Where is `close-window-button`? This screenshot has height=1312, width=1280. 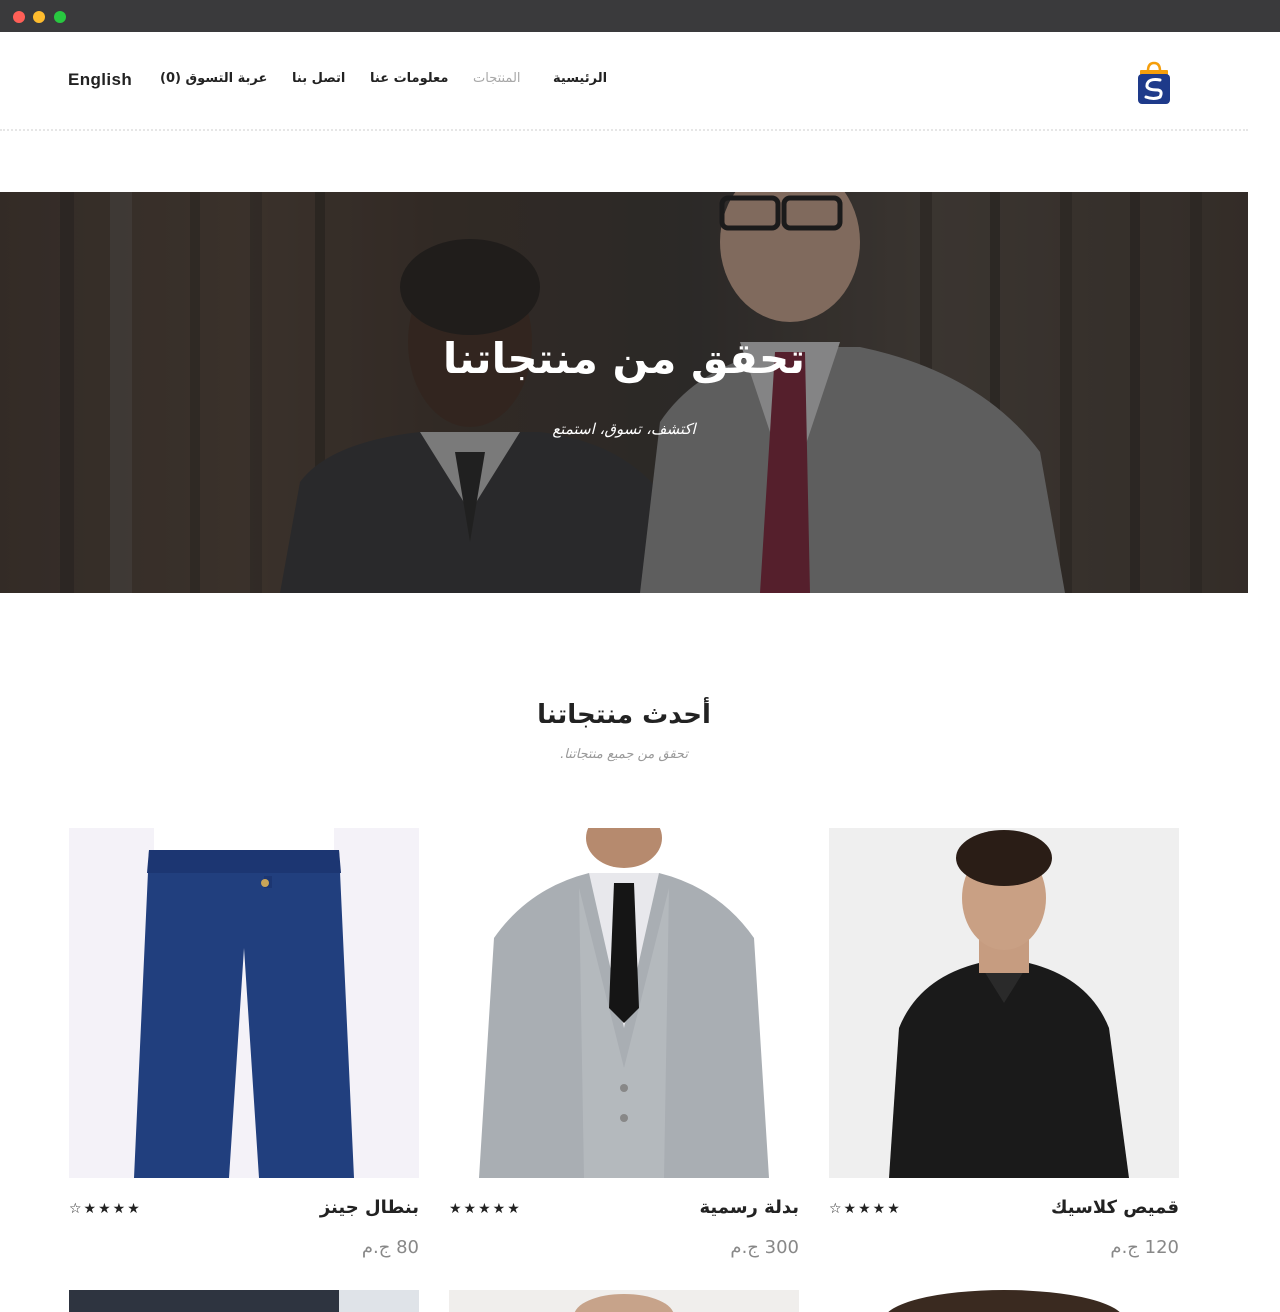 close-window-button is located at coordinates (19, 17).